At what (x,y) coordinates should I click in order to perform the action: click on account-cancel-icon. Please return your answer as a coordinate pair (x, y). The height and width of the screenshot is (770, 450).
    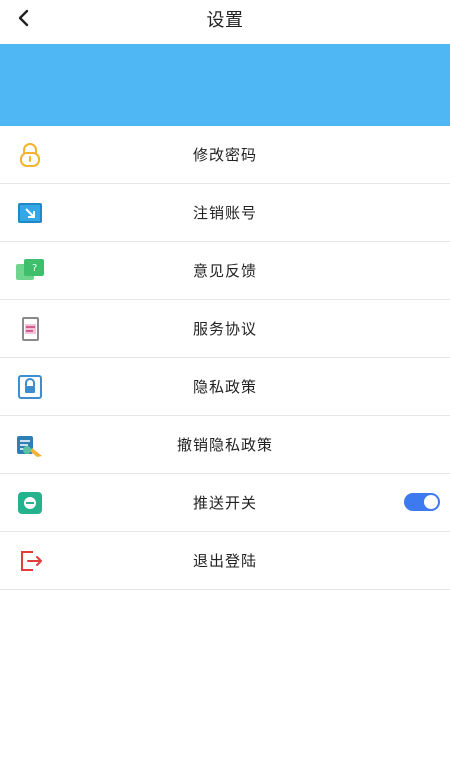
    Looking at the image, I should click on (30, 213).